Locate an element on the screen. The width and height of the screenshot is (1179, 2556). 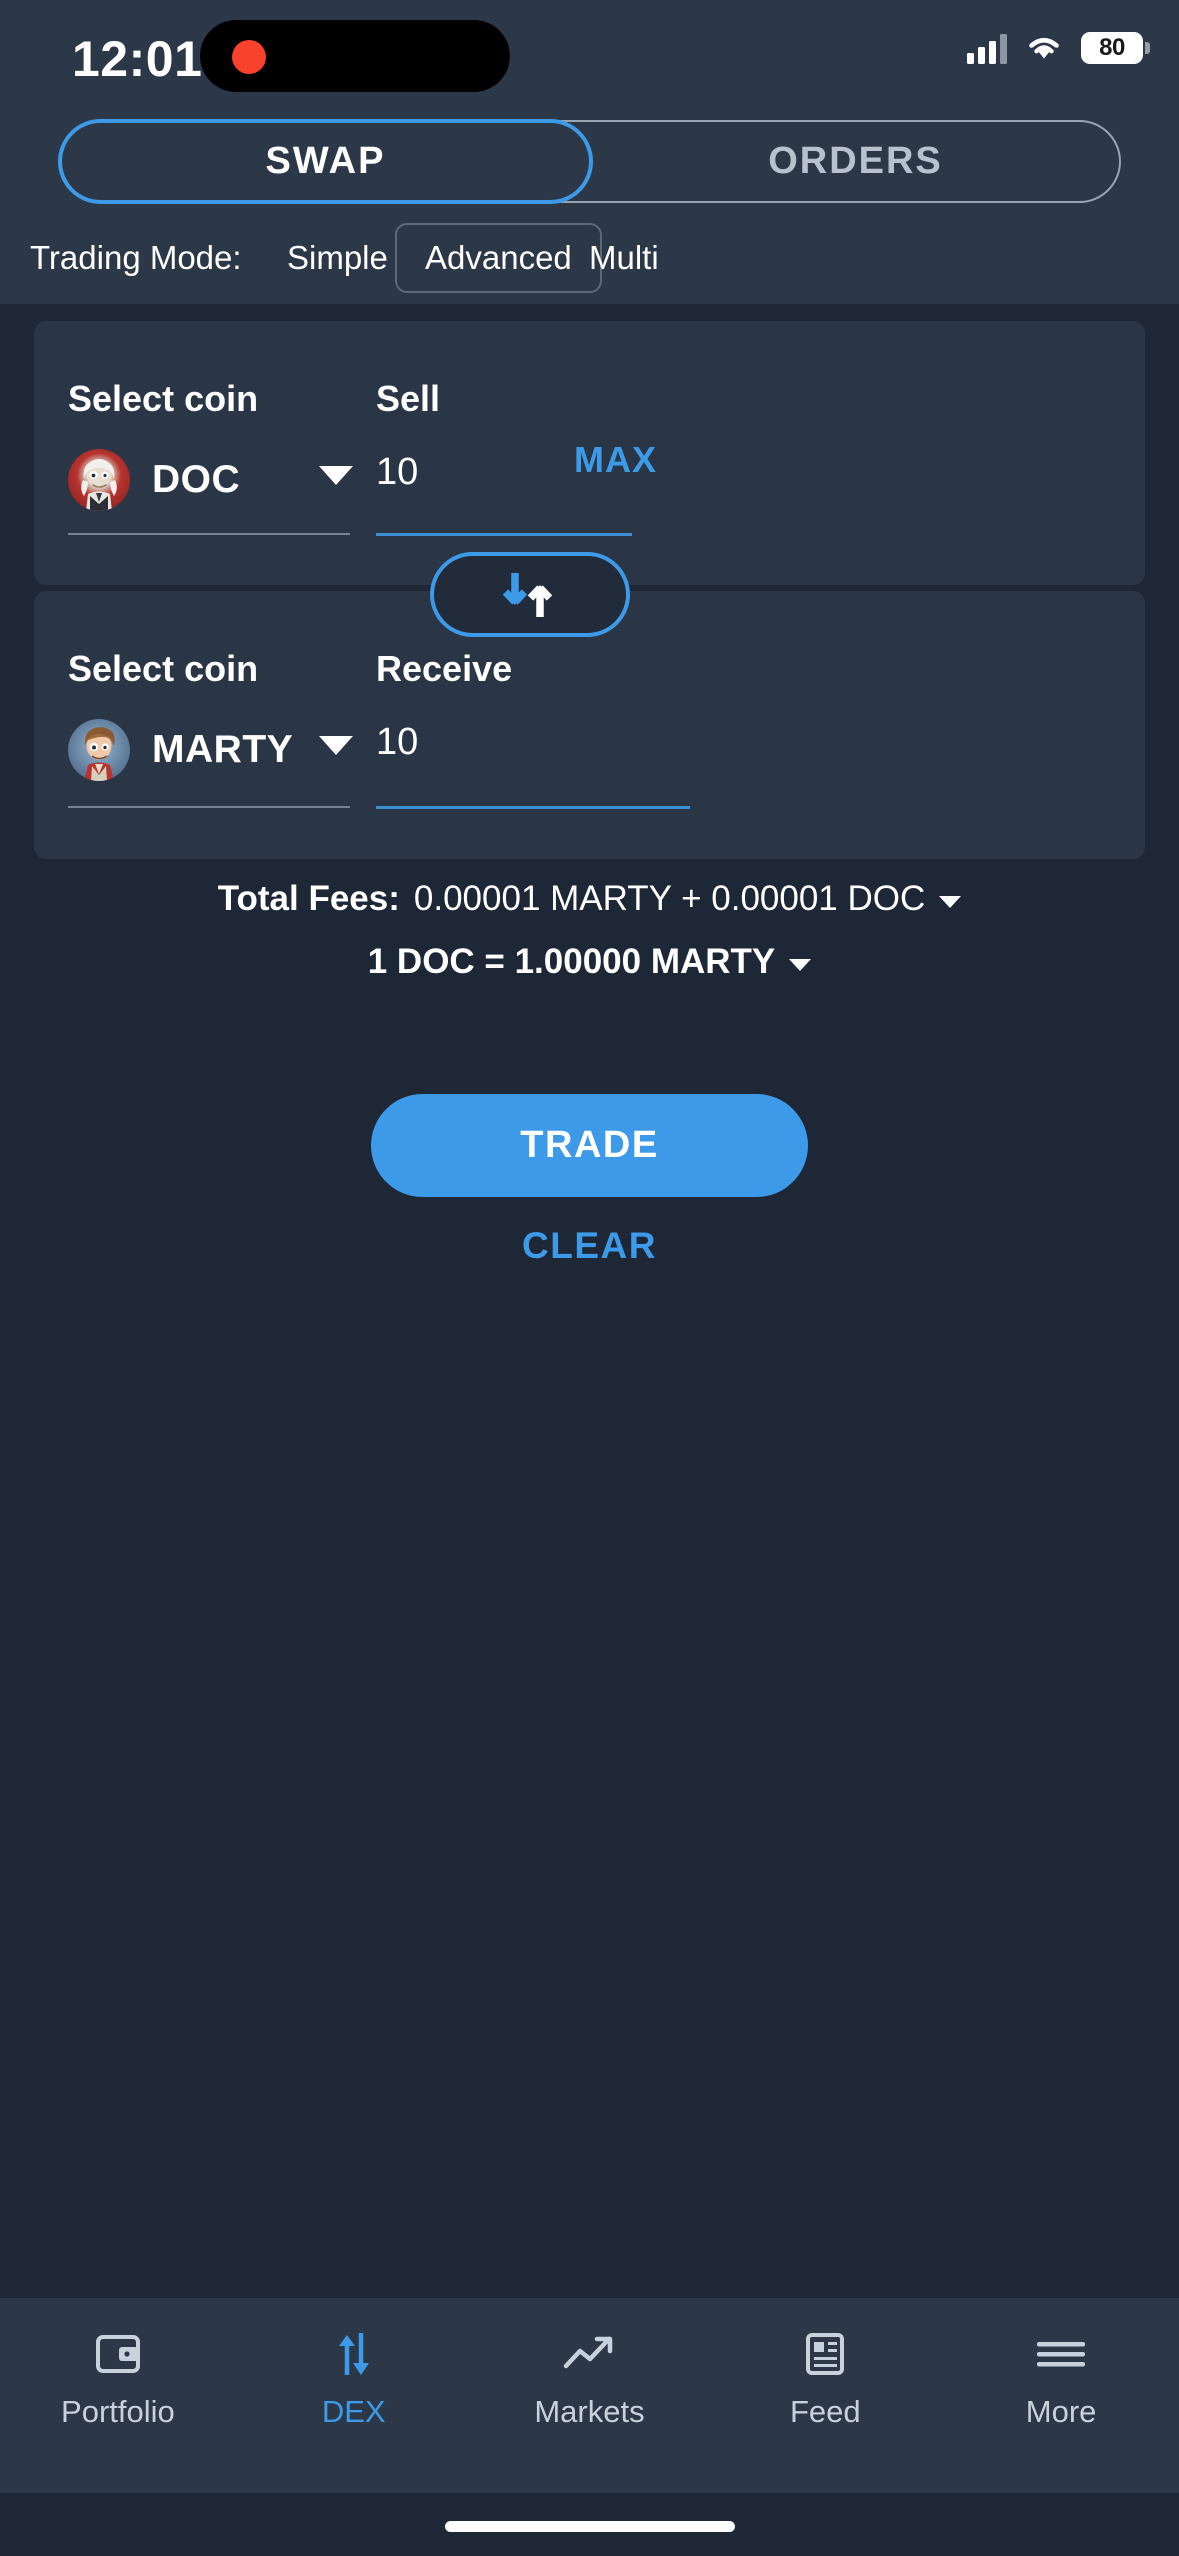
sell-card: Select coin Sell DOC 10 MAX is located at coordinates (589, 453).